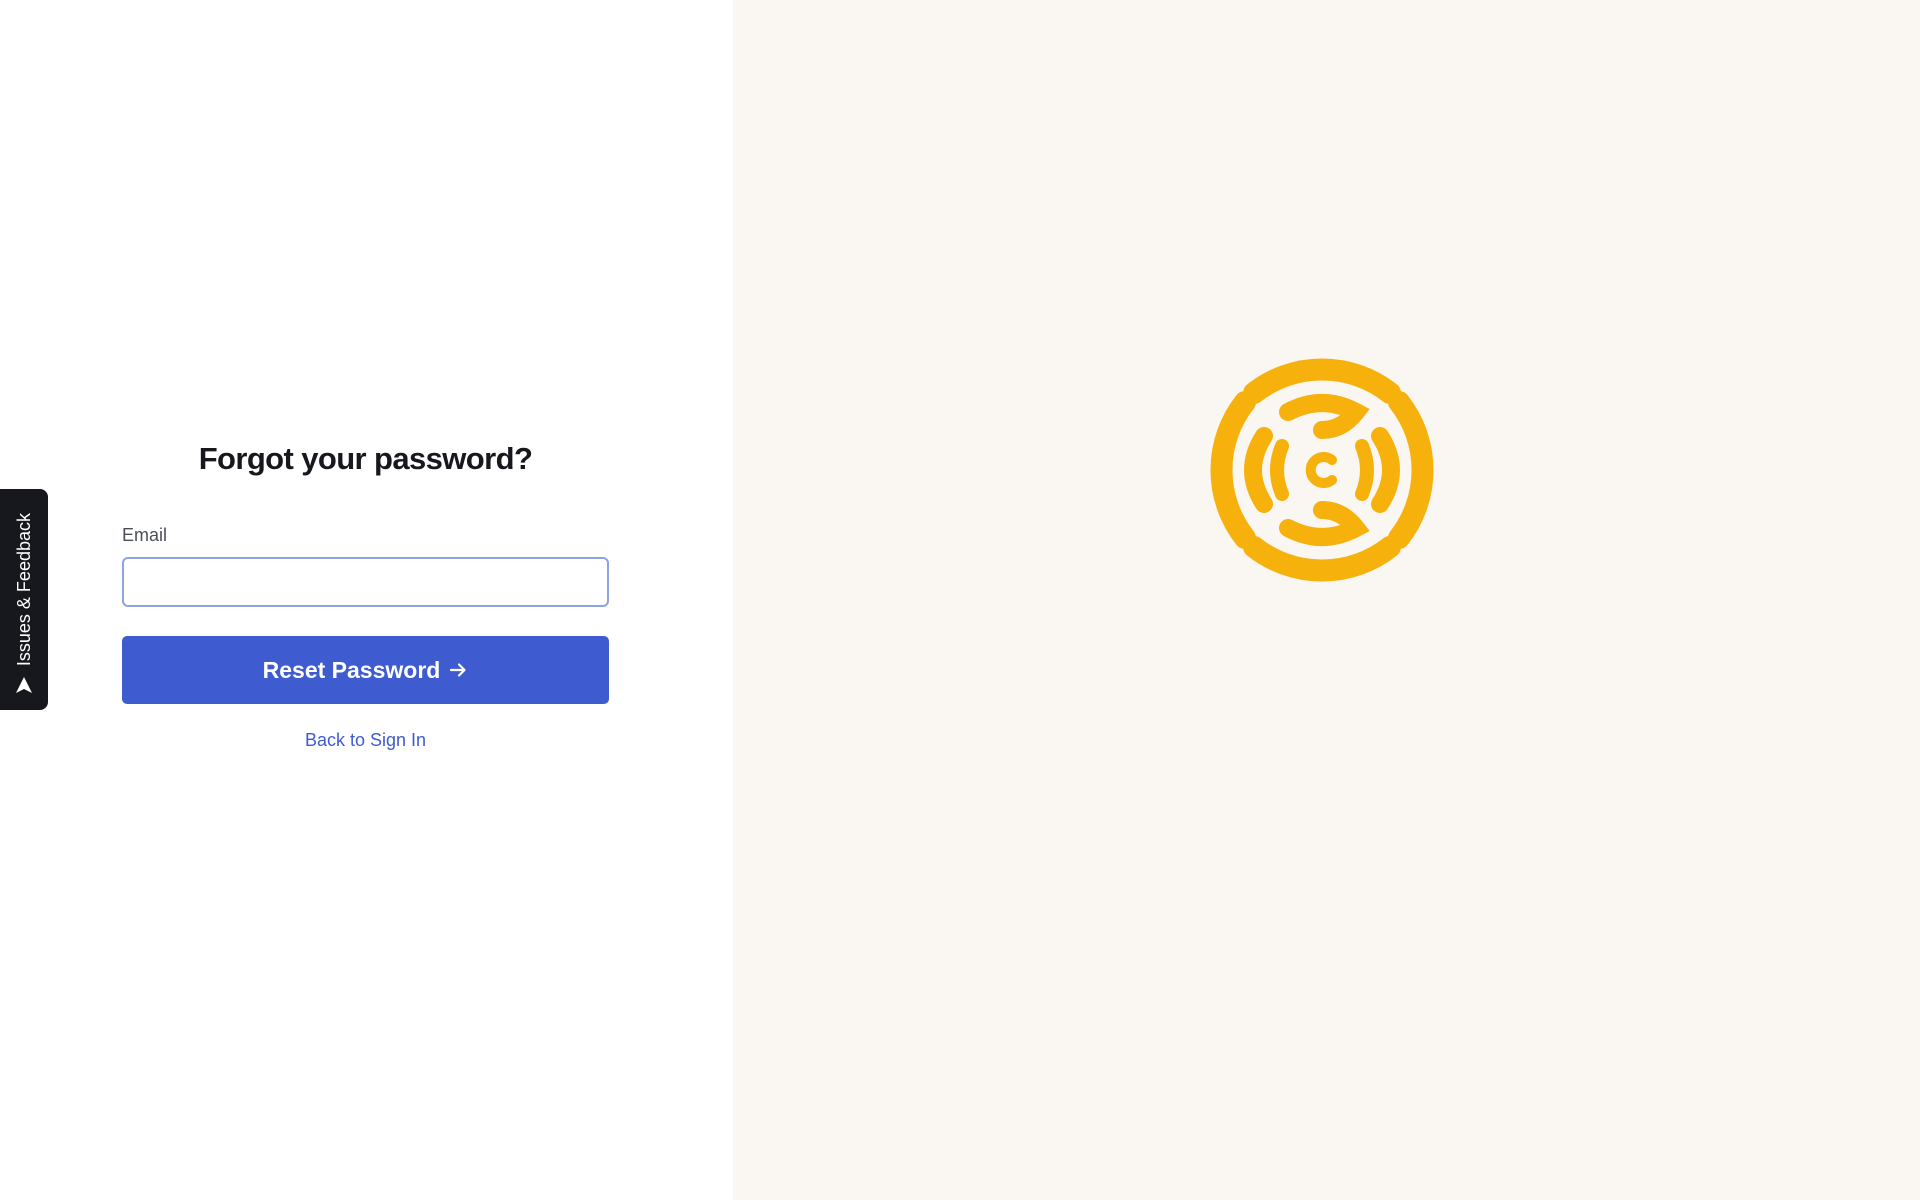 The height and width of the screenshot is (1200, 1920). Describe the element at coordinates (365, 458) in the screenshot. I see `page-title: Forgot your password?` at that location.